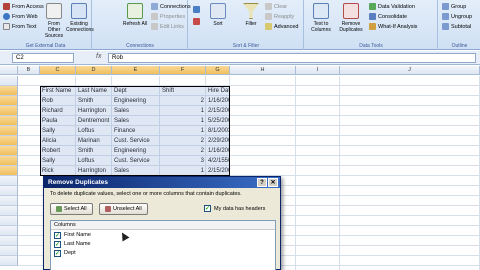 The image size is (480, 270). What do you see at coordinates (58, 111) in the screenshot?
I see `data-cell: Richard` at bounding box center [58, 111].